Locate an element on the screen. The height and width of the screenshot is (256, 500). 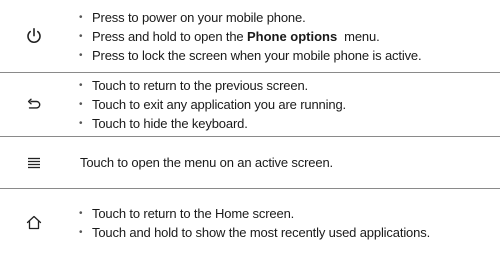
back-key-icon-cell is located at coordinates (34, 104).